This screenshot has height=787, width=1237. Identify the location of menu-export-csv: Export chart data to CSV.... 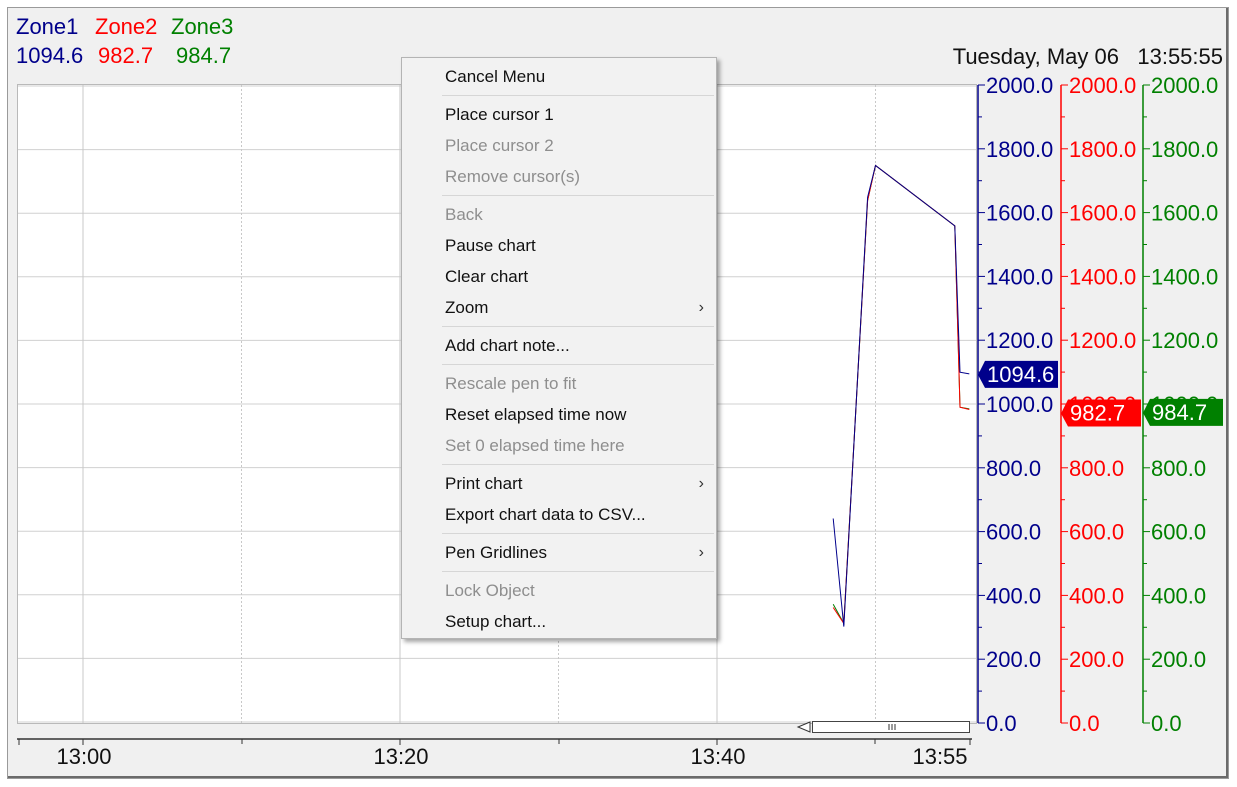
(559, 515).